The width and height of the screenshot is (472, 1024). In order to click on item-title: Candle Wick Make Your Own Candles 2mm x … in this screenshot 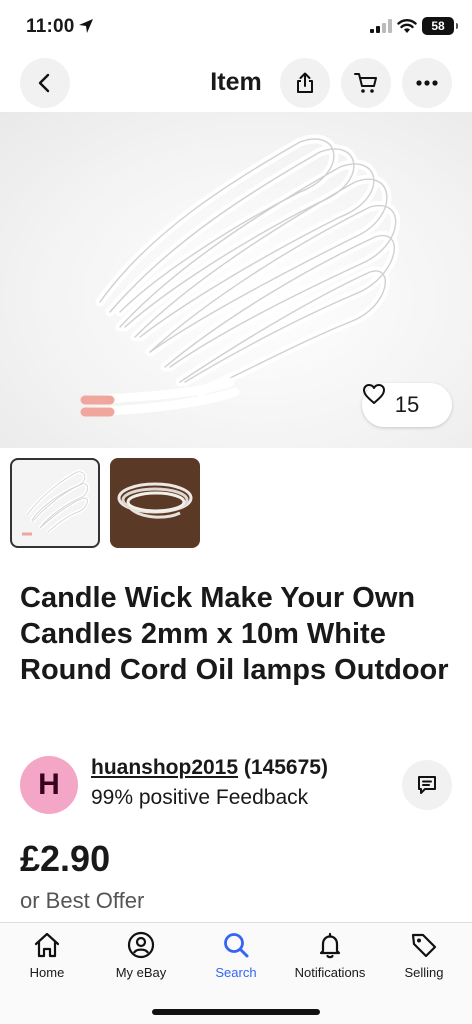, I will do `click(234, 634)`.